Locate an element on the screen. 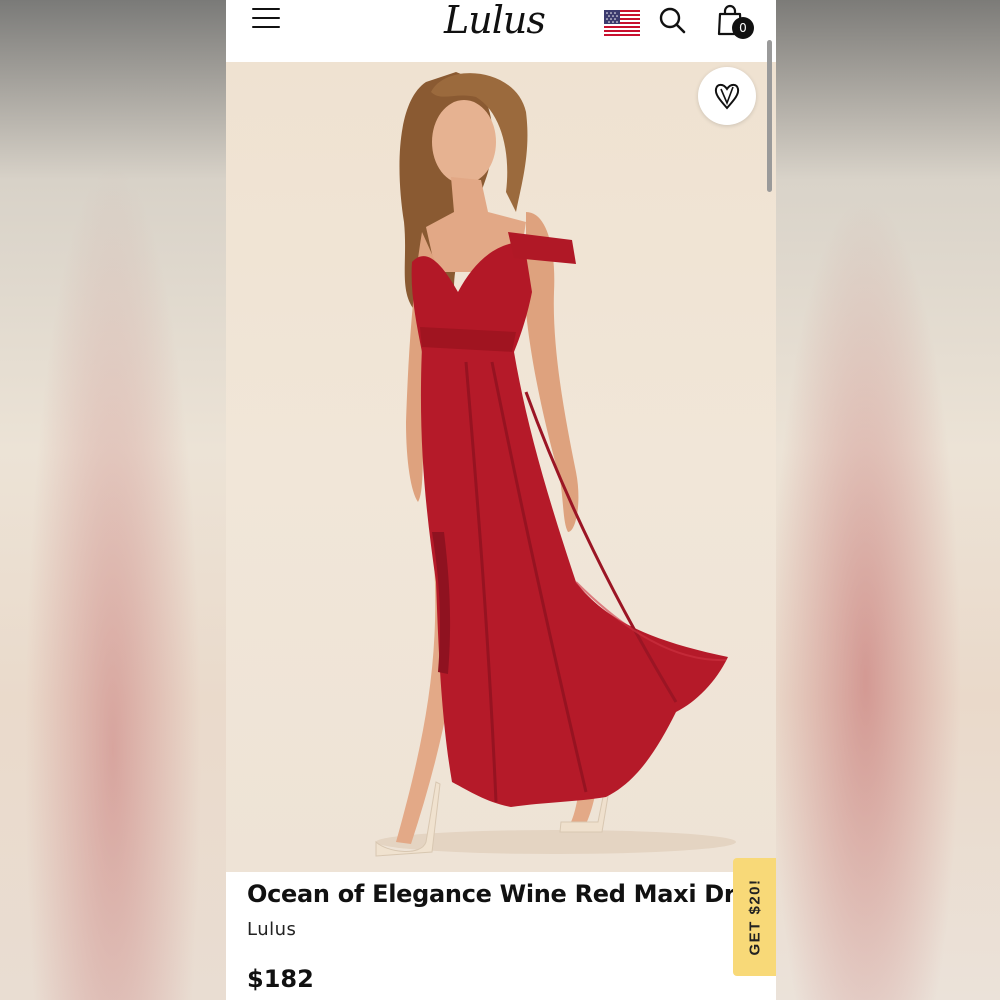 This screenshot has height=1000, width=1000. heart-icon is located at coordinates (727, 96).